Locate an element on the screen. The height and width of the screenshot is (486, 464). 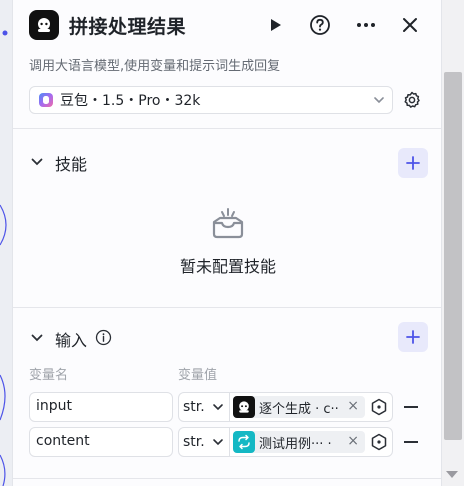
model-settings-button is located at coordinates (412, 100).